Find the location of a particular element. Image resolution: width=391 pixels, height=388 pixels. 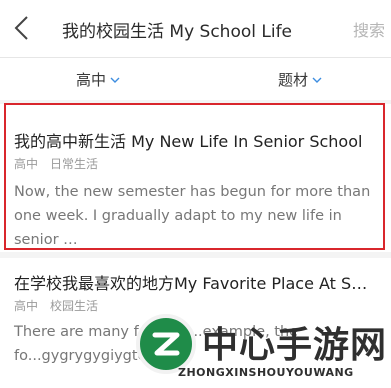

chevron-left-icon is located at coordinates (21, 28).